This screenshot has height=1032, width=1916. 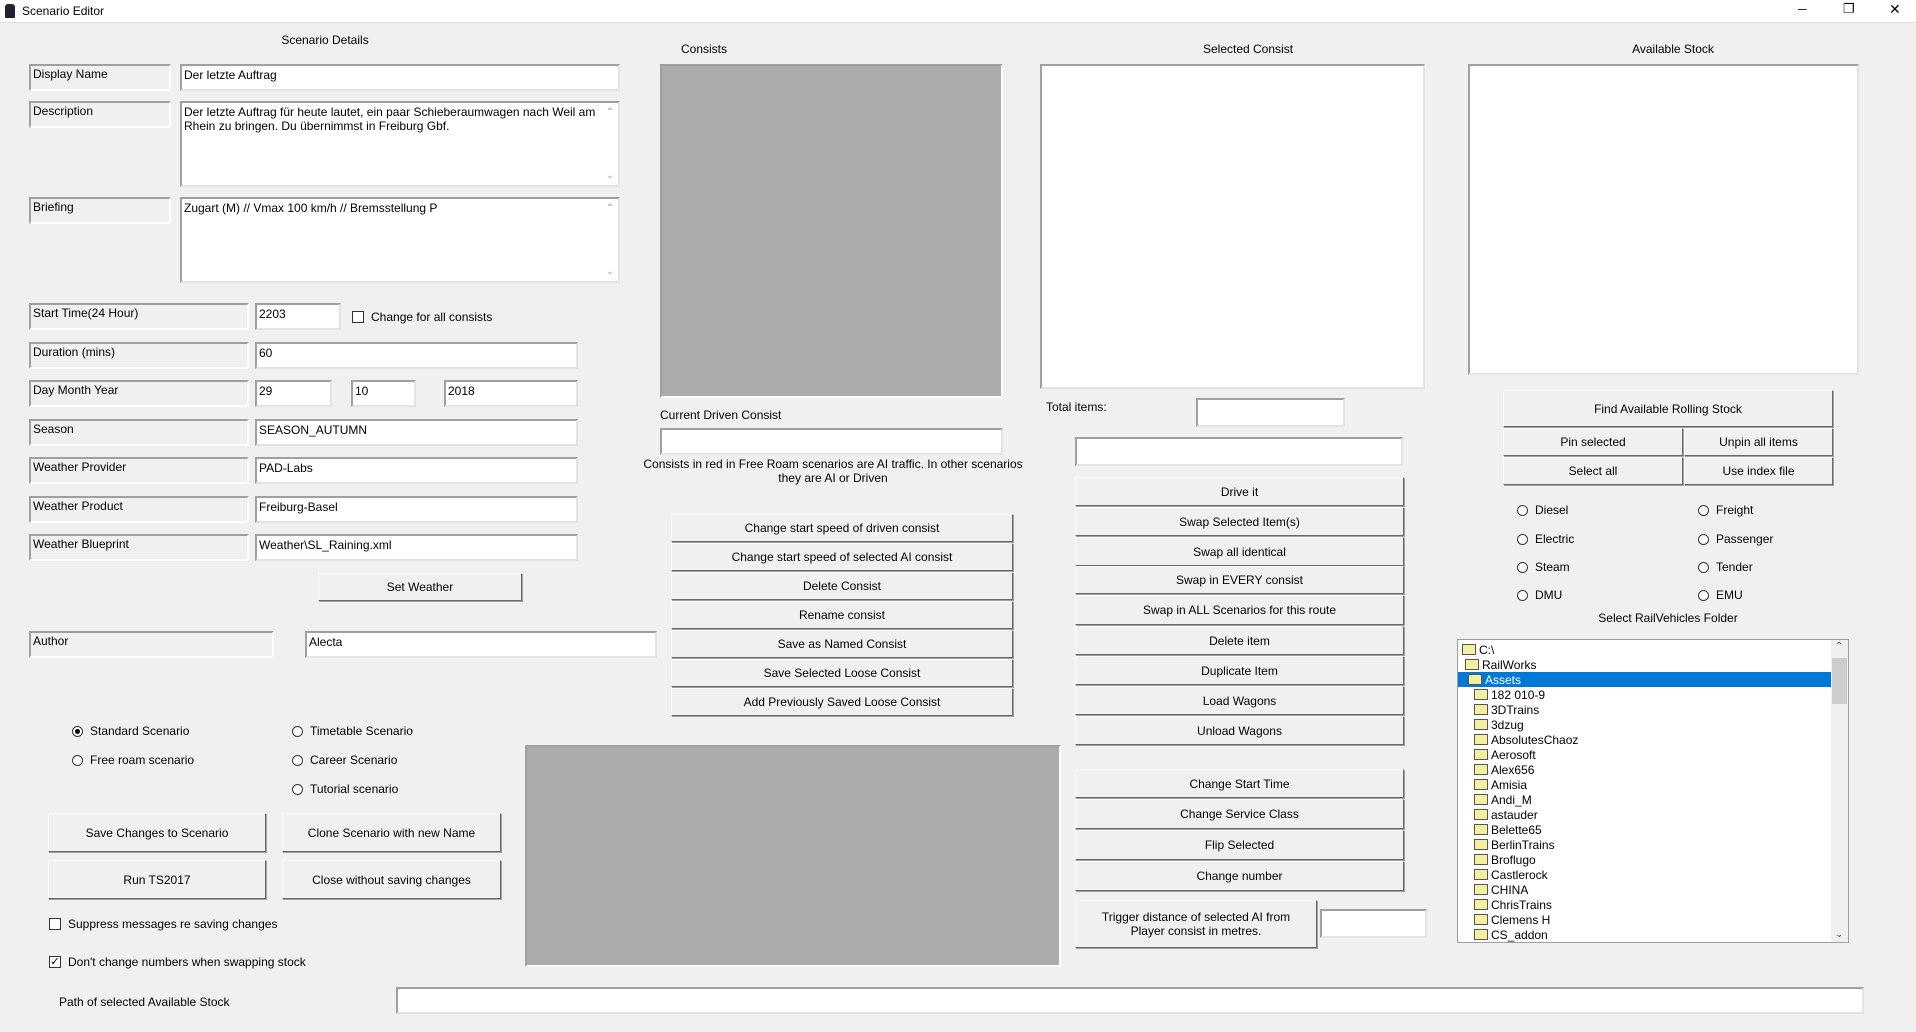 I want to click on close-button: ✕, so click(x=1895, y=9).